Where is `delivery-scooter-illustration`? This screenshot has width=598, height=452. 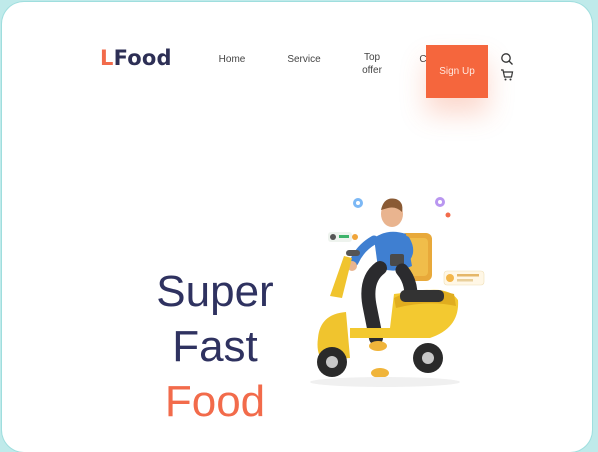 delivery-scooter-illustration is located at coordinates (397, 292).